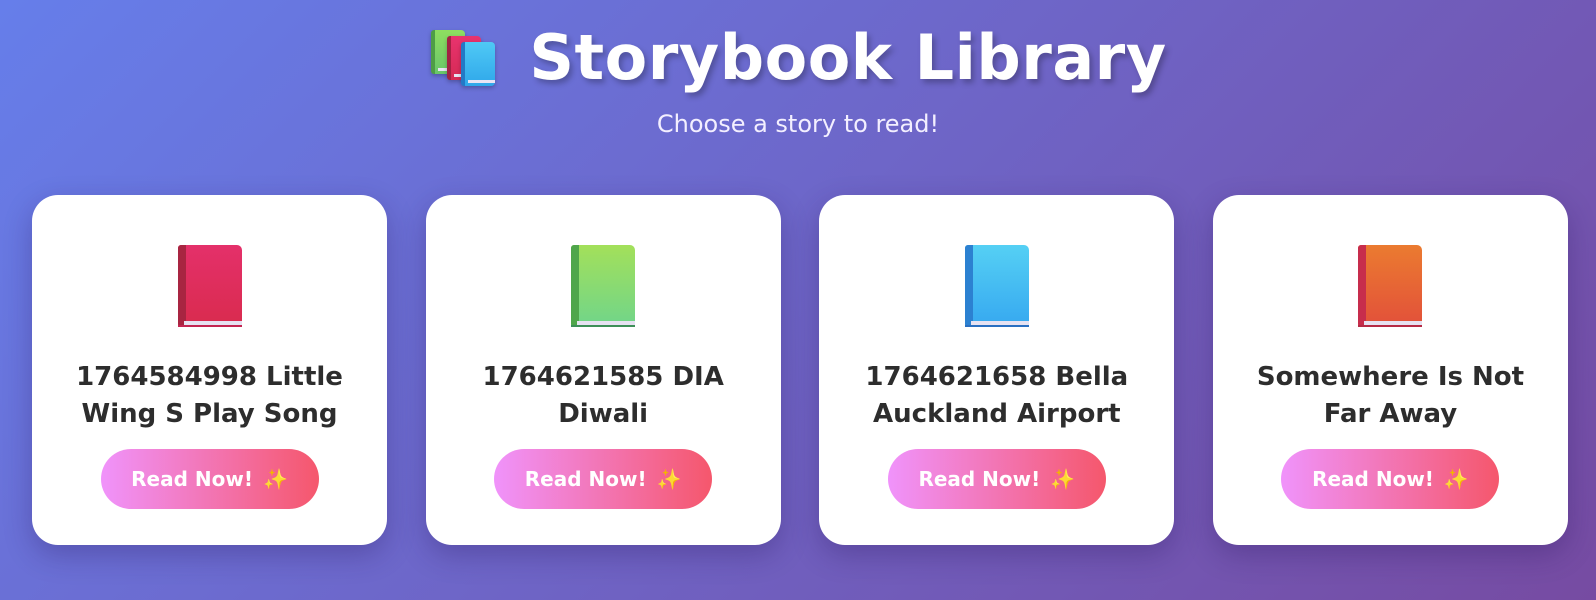  I want to click on title-row: Storybook Library, so click(798, 58).